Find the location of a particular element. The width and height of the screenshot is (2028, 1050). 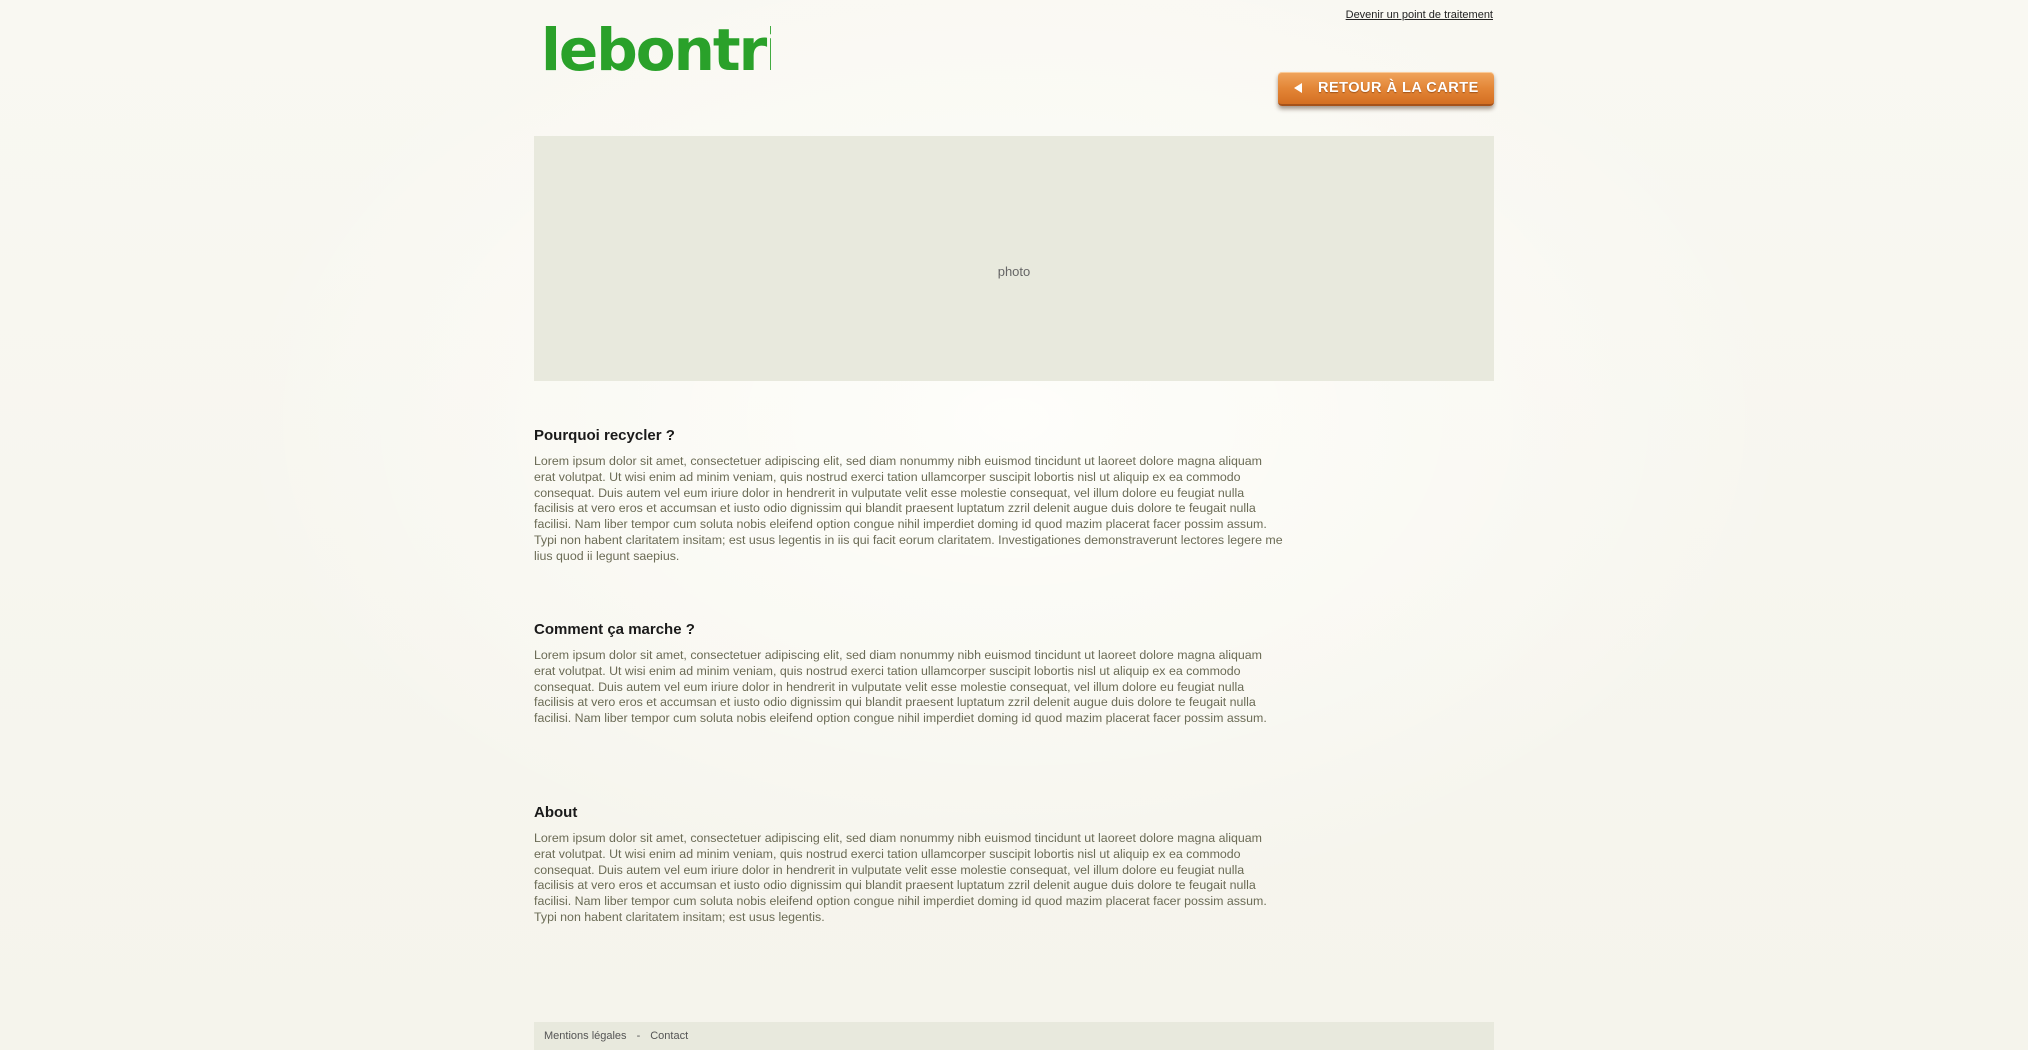

section-title: About is located at coordinates (556, 812).